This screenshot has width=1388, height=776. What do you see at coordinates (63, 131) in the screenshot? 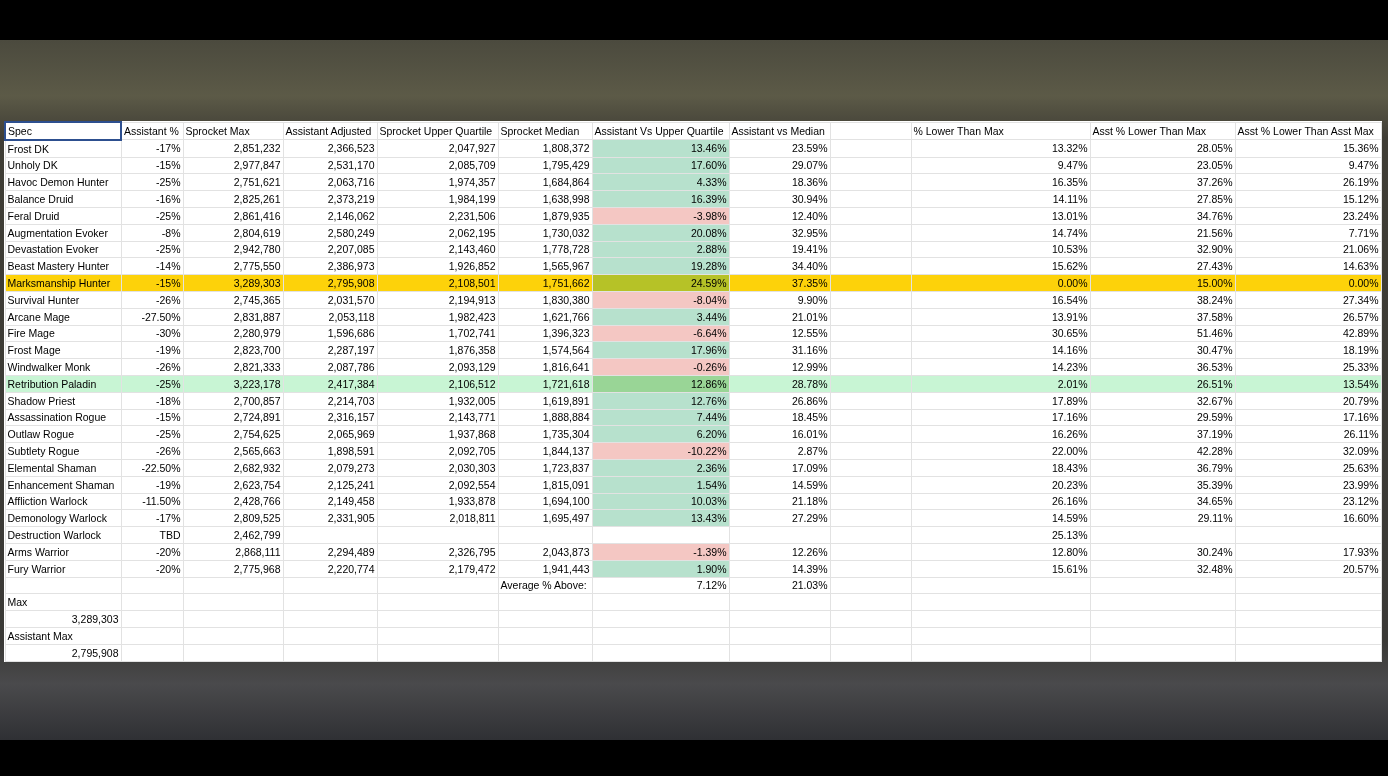
I see `column-header: Spec` at bounding box center [63, 131].